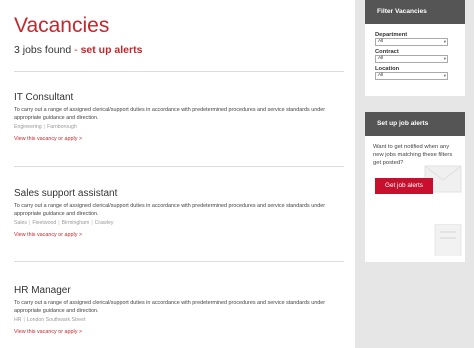 This screenshot has height=348, width=474. What do you see at coordinates (381, 75) in the screenshot?
I see `location-selected: All` at bounding box center [381, 75].